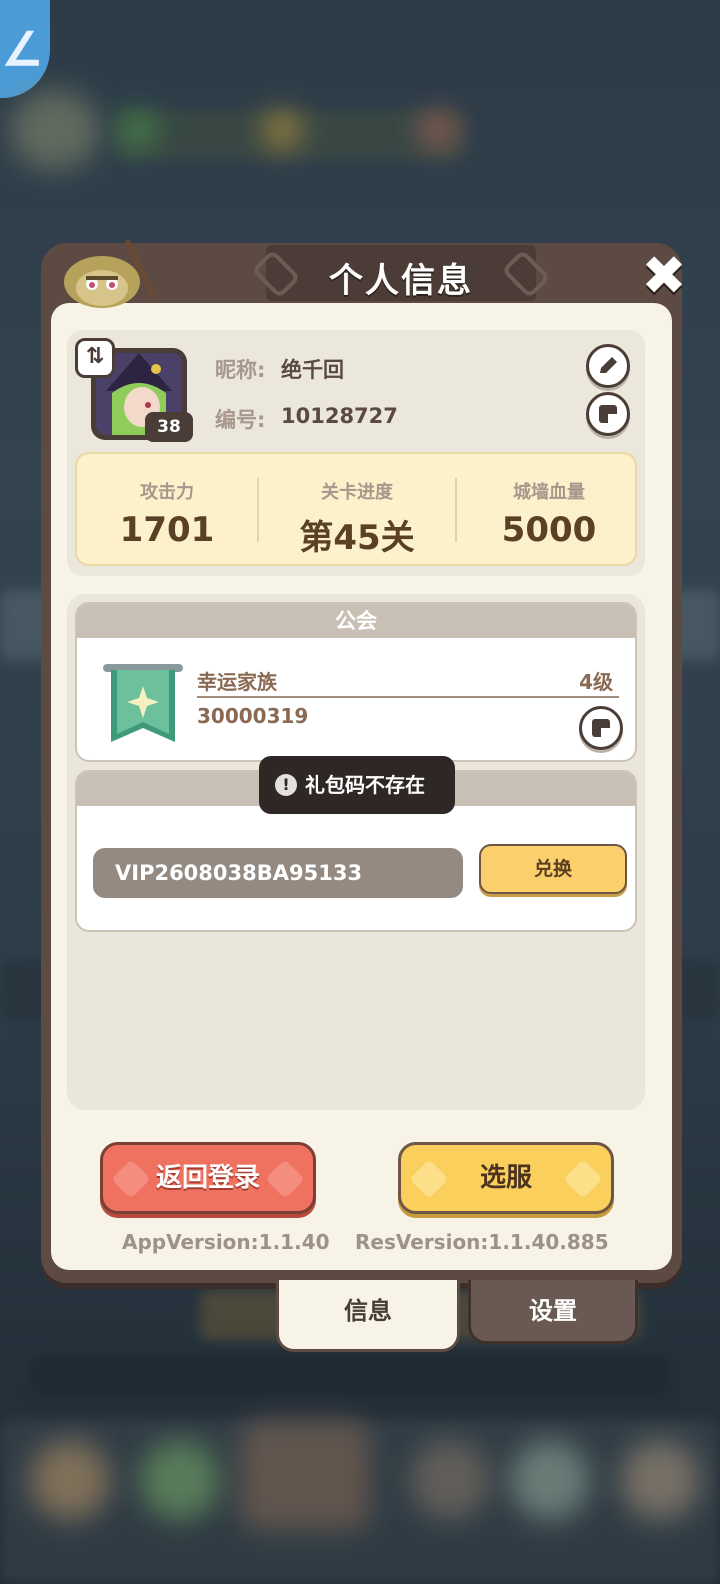 The width and height of the screenshot is (720, 1584). I want to click on copy-id-button, so click(608, 414).